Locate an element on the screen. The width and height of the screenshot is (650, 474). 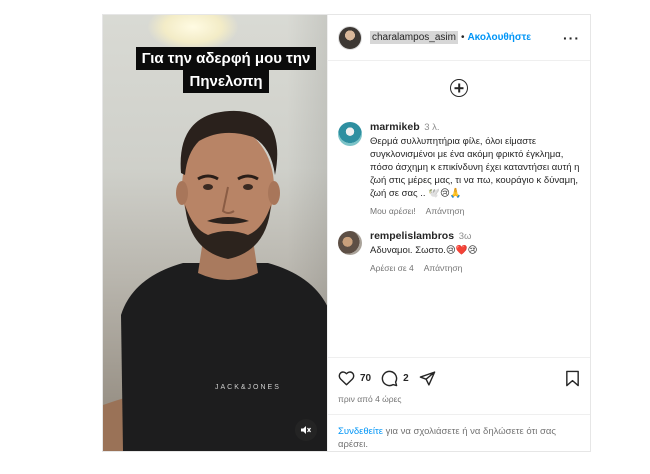
like-count: 70 is located at coordinates (366, 378).